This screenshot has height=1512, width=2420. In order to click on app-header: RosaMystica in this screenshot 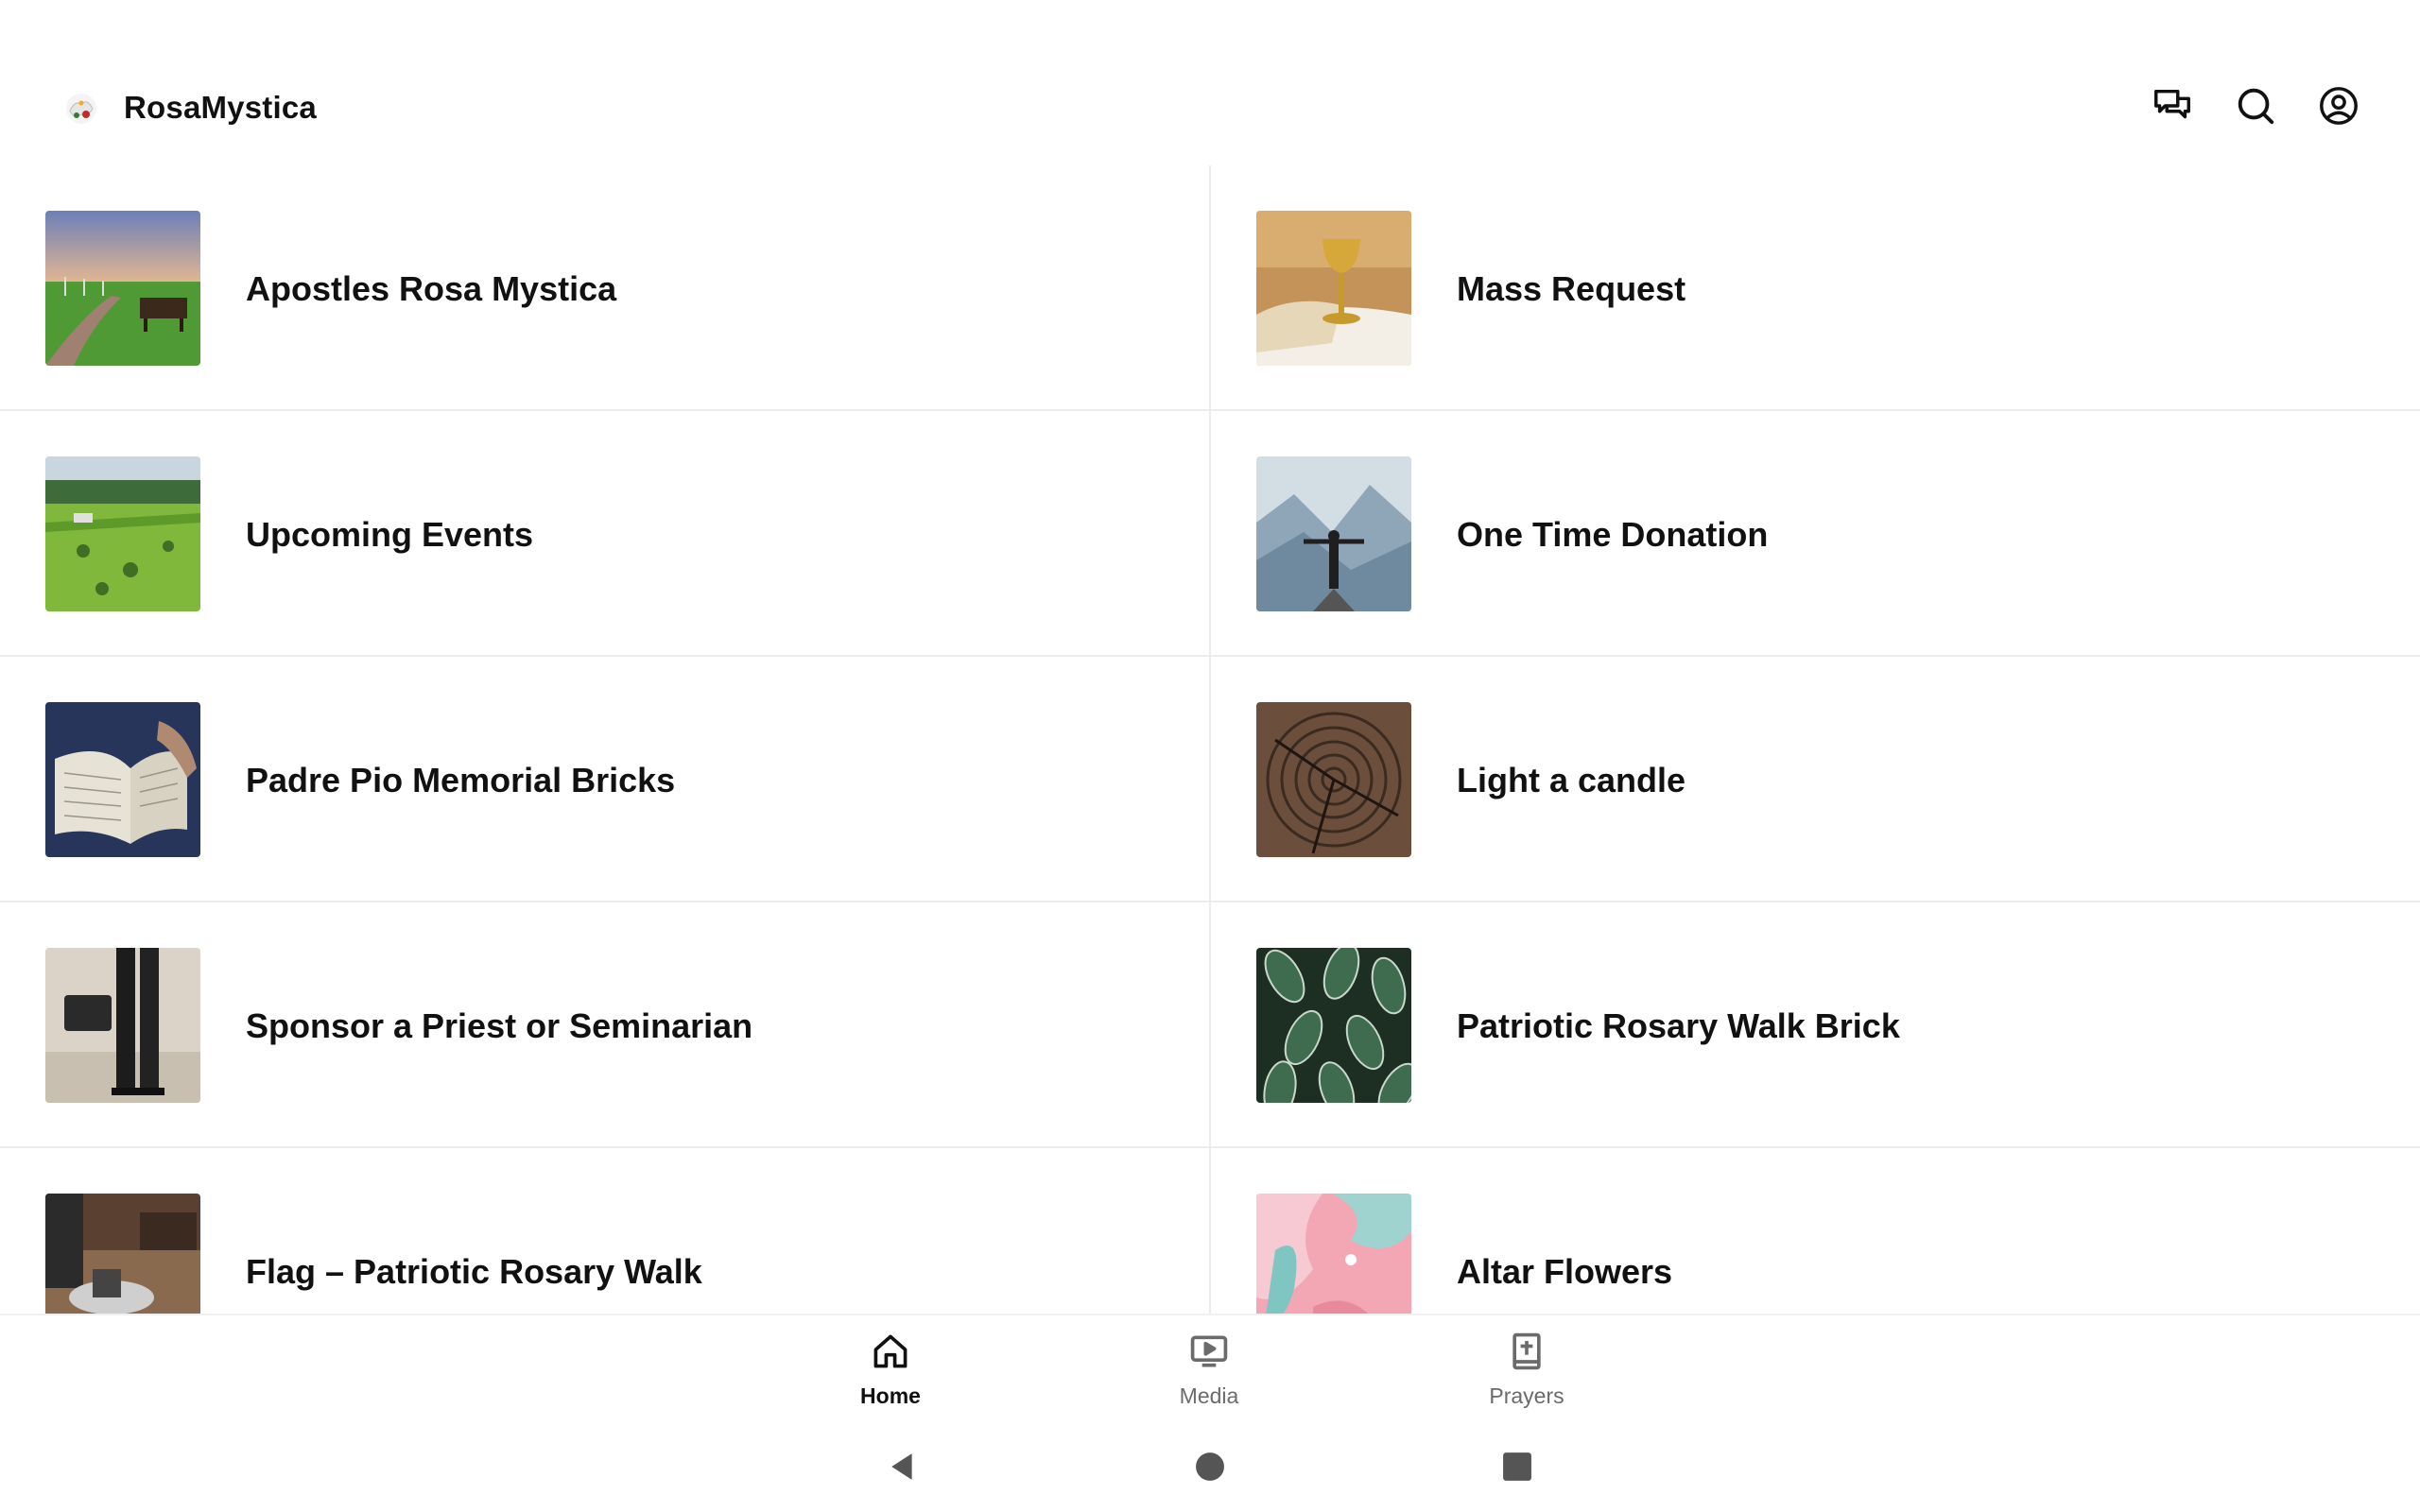, I will do `click(1210, 82)`.